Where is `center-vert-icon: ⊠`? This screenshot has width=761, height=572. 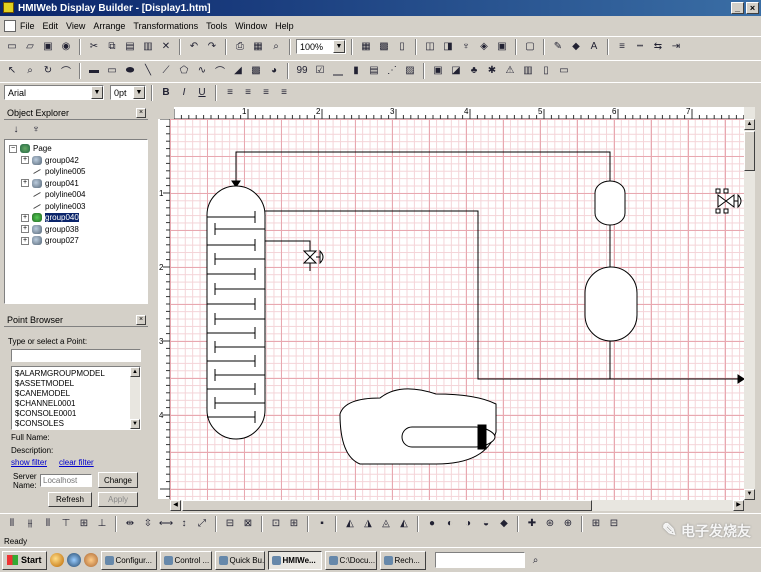
center-vert-icon: ⊠ is located at coordinates (248, 524).